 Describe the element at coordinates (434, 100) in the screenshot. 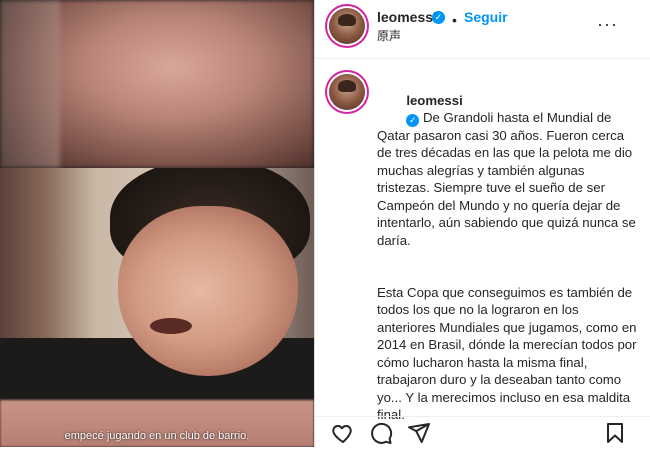

I see `caption-username: leomessi` at that location.